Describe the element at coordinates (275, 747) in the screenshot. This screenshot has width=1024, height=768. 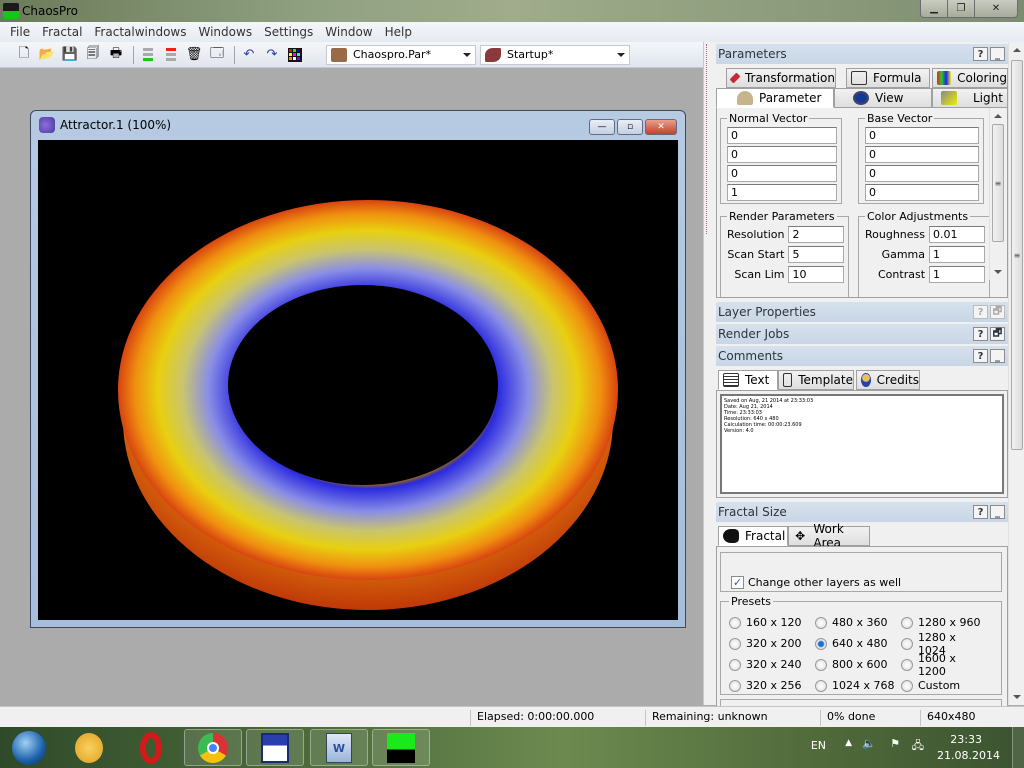
I see `taskbar-save-app` at that location.